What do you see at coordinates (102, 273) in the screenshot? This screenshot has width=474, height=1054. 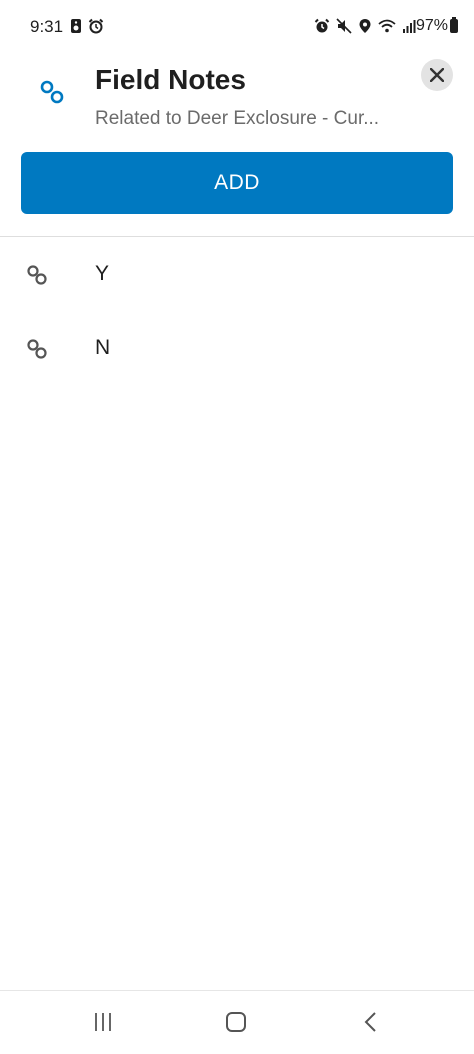 I see `list-item-label: Y` at bounding box center [102, 273].